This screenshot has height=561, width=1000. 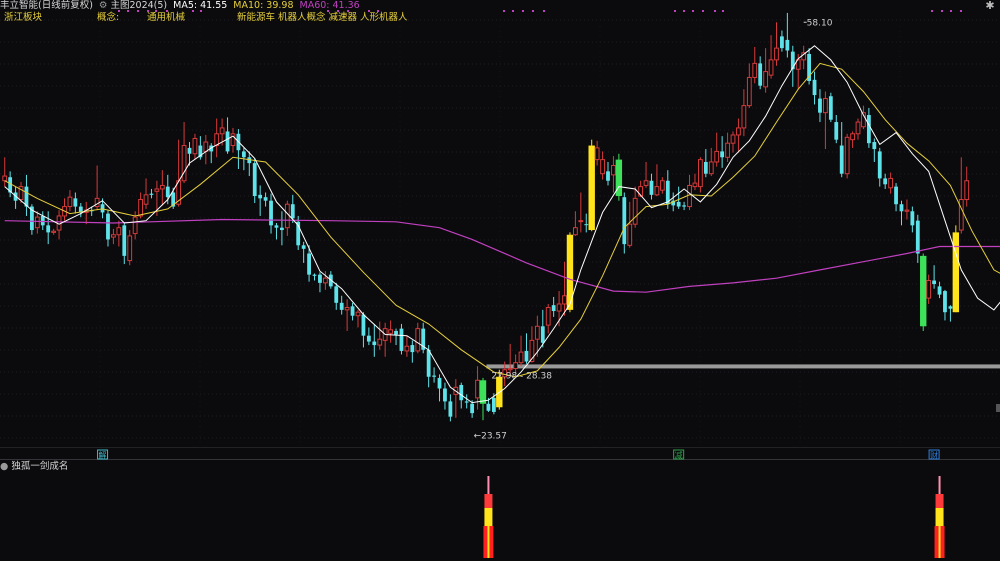 What do you see at coordinates (46, 6) in the screenshot?
I see `stock-title: 丰立智能(日线前复权)` at bounding box center [46, 6].